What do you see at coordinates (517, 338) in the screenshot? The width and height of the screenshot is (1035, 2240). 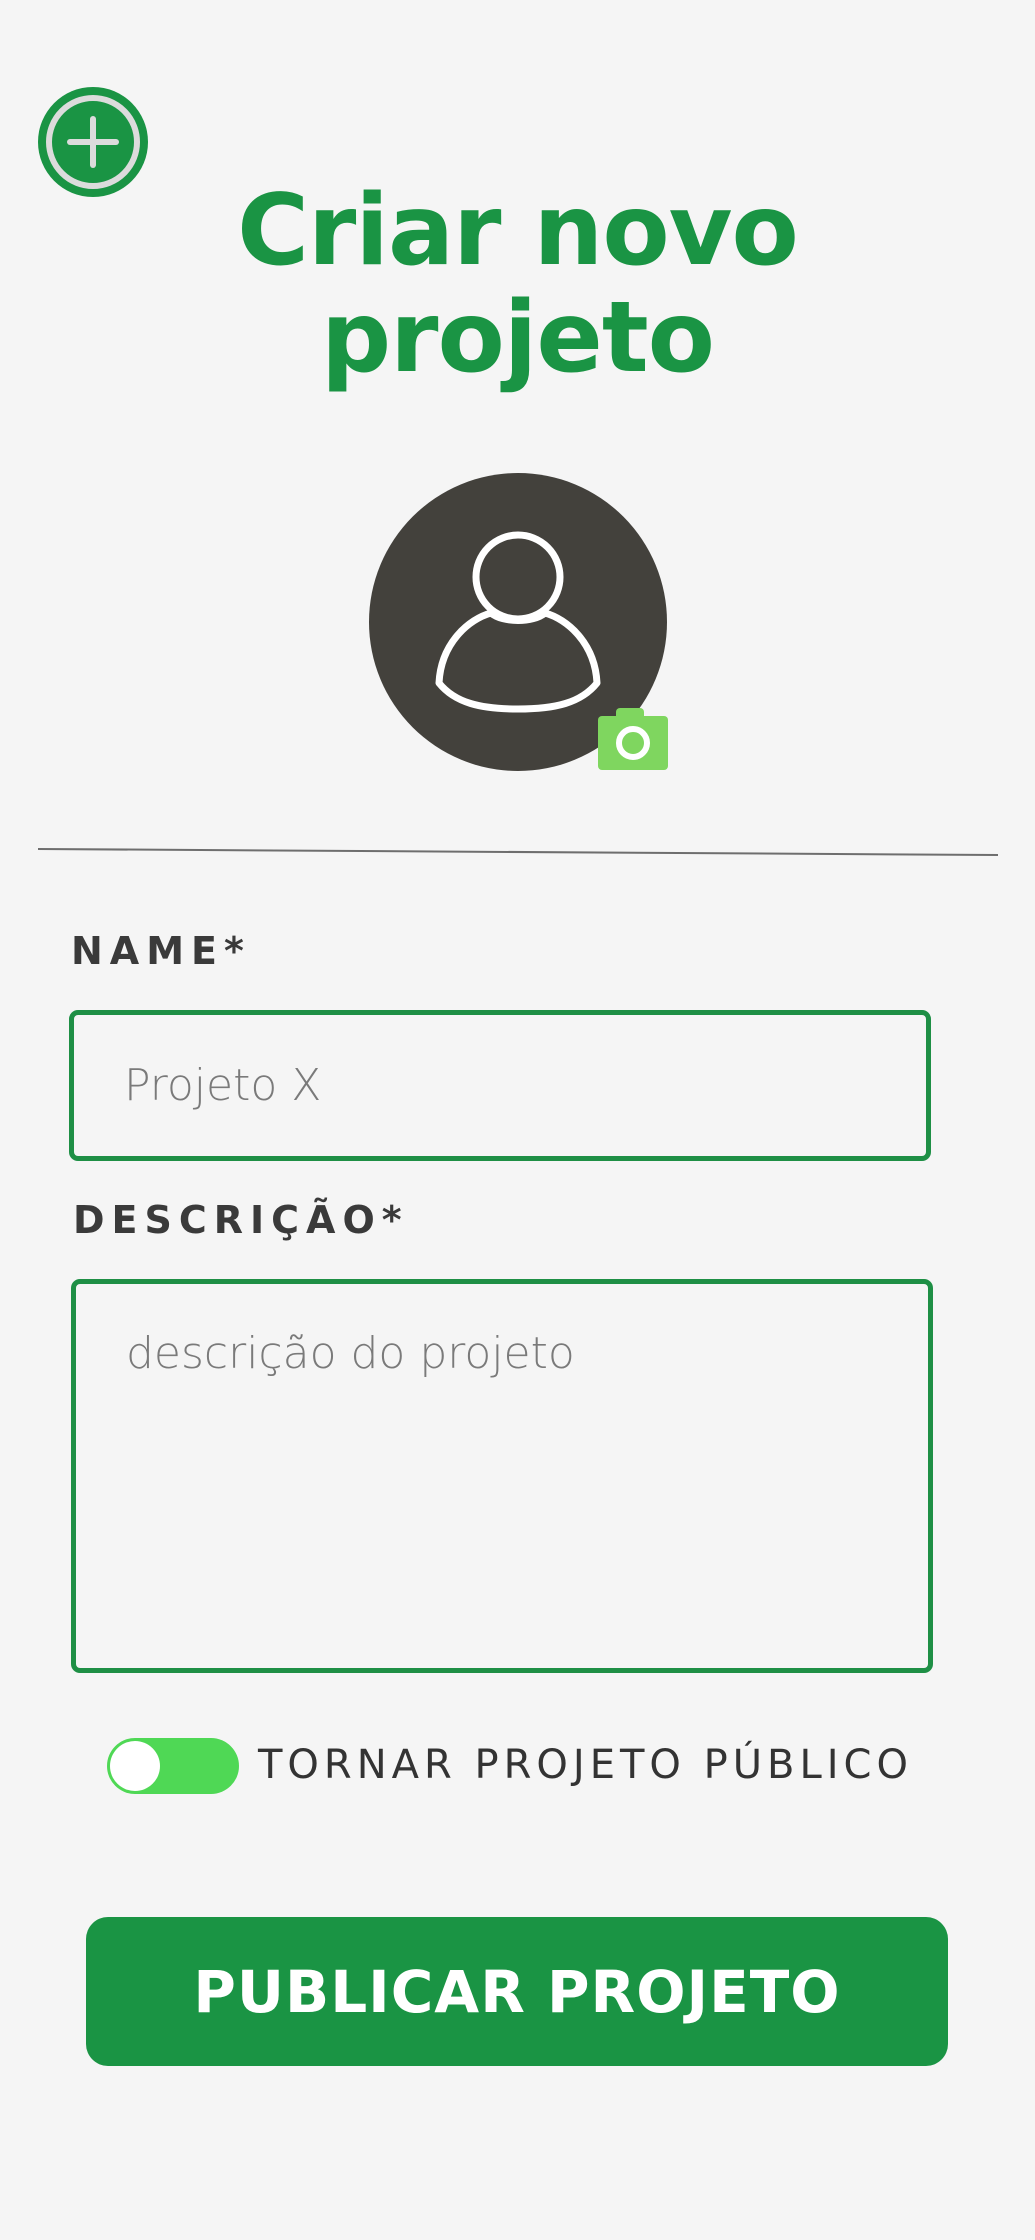 I see `page-title-line-2: projeto` at bounding box center [517, 338].